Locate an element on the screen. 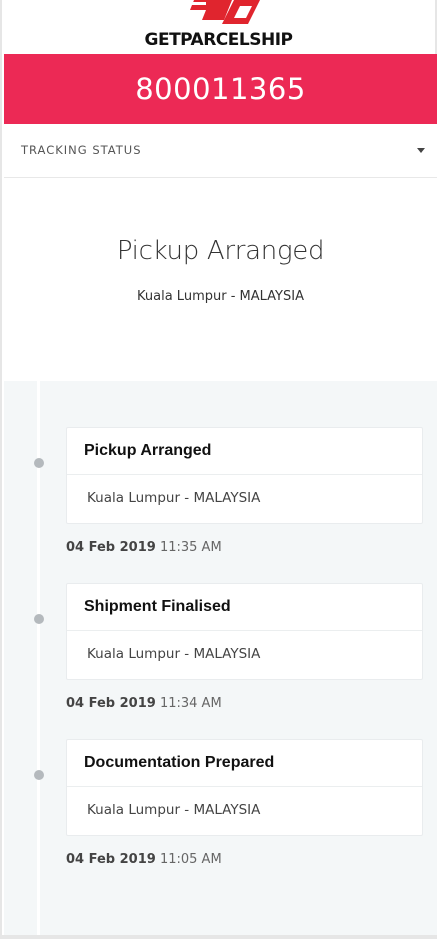 Image resolution: width=437 pixels, height=939 pixels. event-title: Shipment Finalised is located at coordinates (157, 606).